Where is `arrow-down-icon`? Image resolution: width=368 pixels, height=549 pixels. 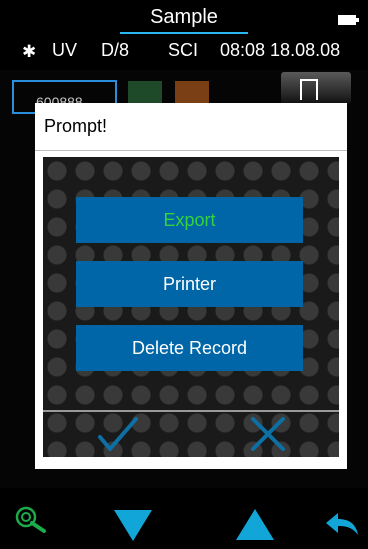
arrow-down-icon is located at coordinates (133, 525).